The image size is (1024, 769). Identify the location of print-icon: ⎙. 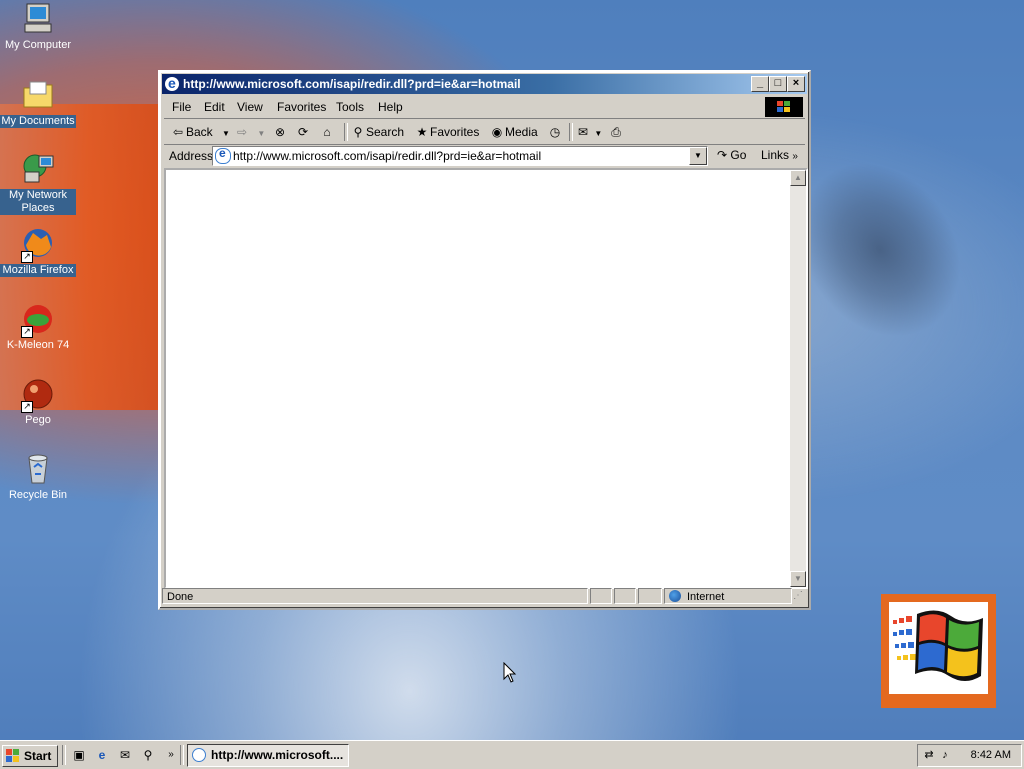
(616, 132).